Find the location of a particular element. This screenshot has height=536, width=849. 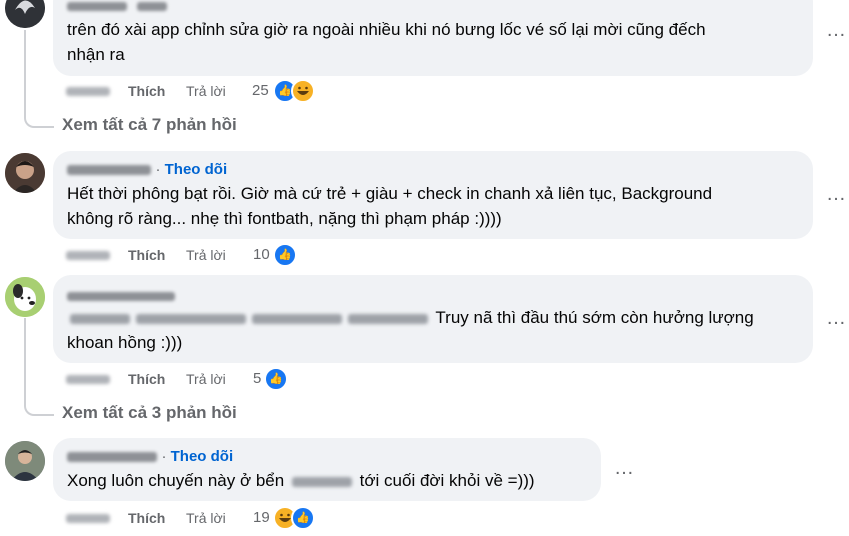

reaction-count: 19 is located at coordinates (261, 518).